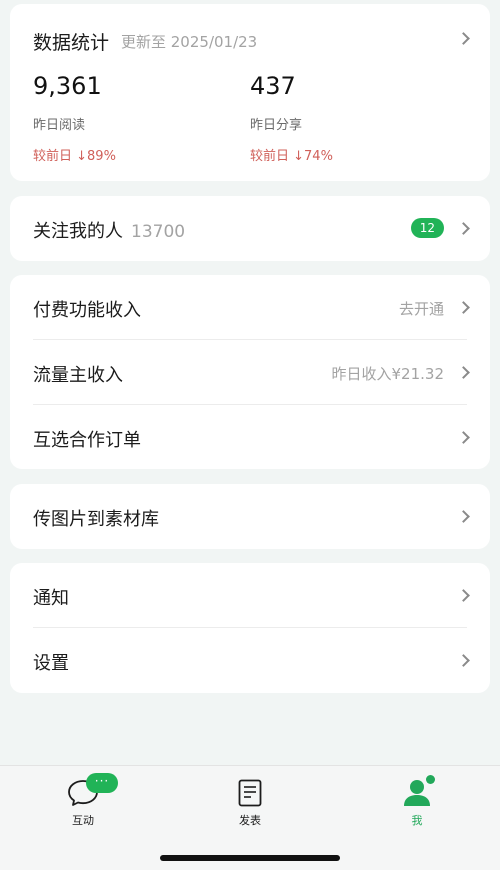 Image resolution: width=500 pixels, height=870 pixels. I want to click on home-indicator, so click(250, 858).